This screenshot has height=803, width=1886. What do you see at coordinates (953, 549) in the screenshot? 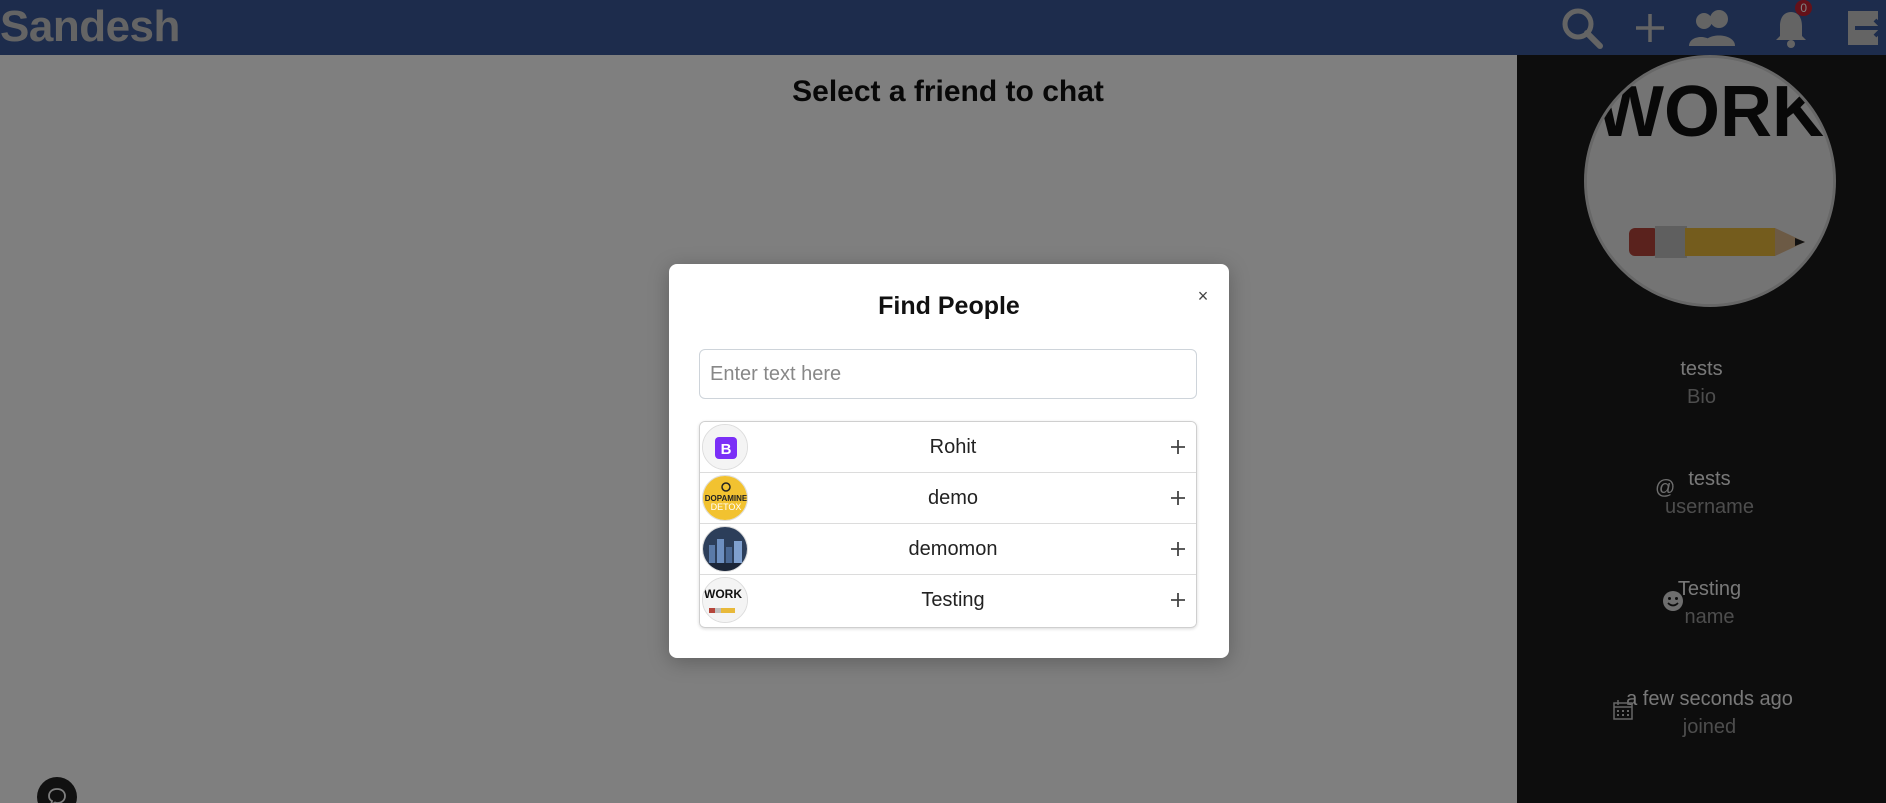
I see `person-name: demomon` at bounding box center [953, 549].